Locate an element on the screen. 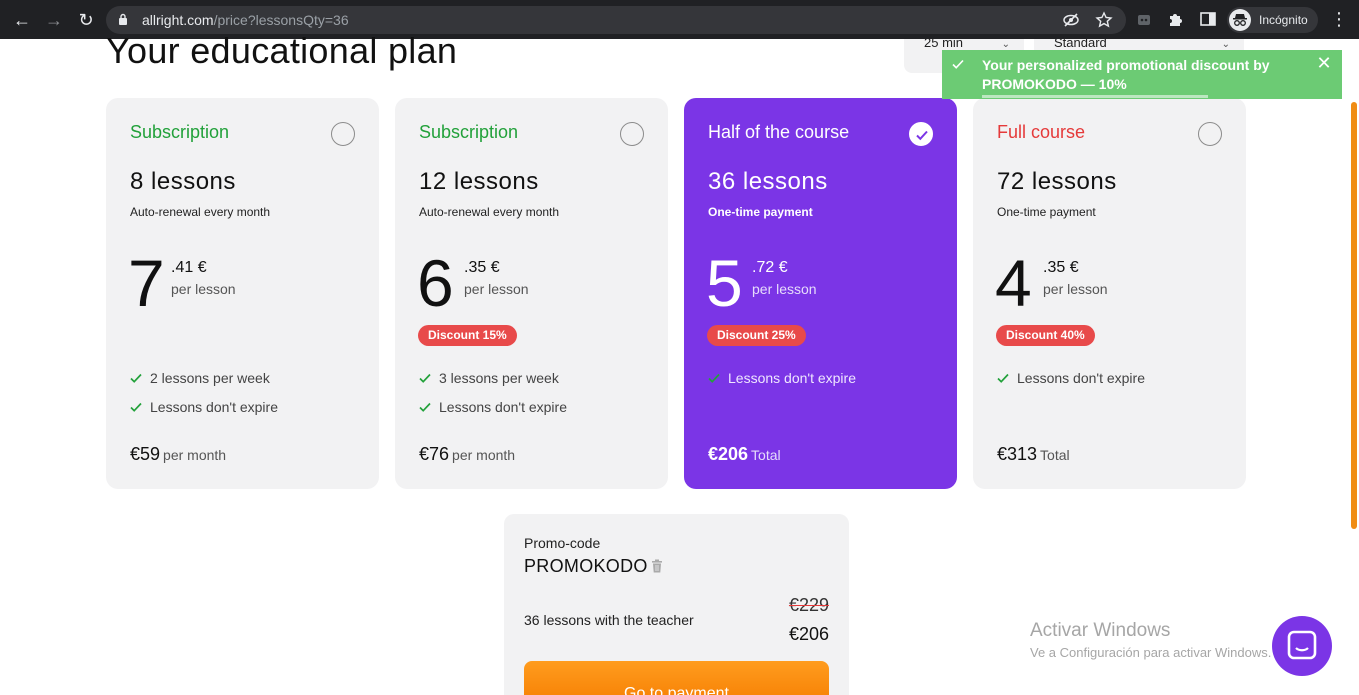 This screenshot has width=1359, height=695. url-text: allright.com/price?lessonsQty=36 is located at coordinates (245, 20).